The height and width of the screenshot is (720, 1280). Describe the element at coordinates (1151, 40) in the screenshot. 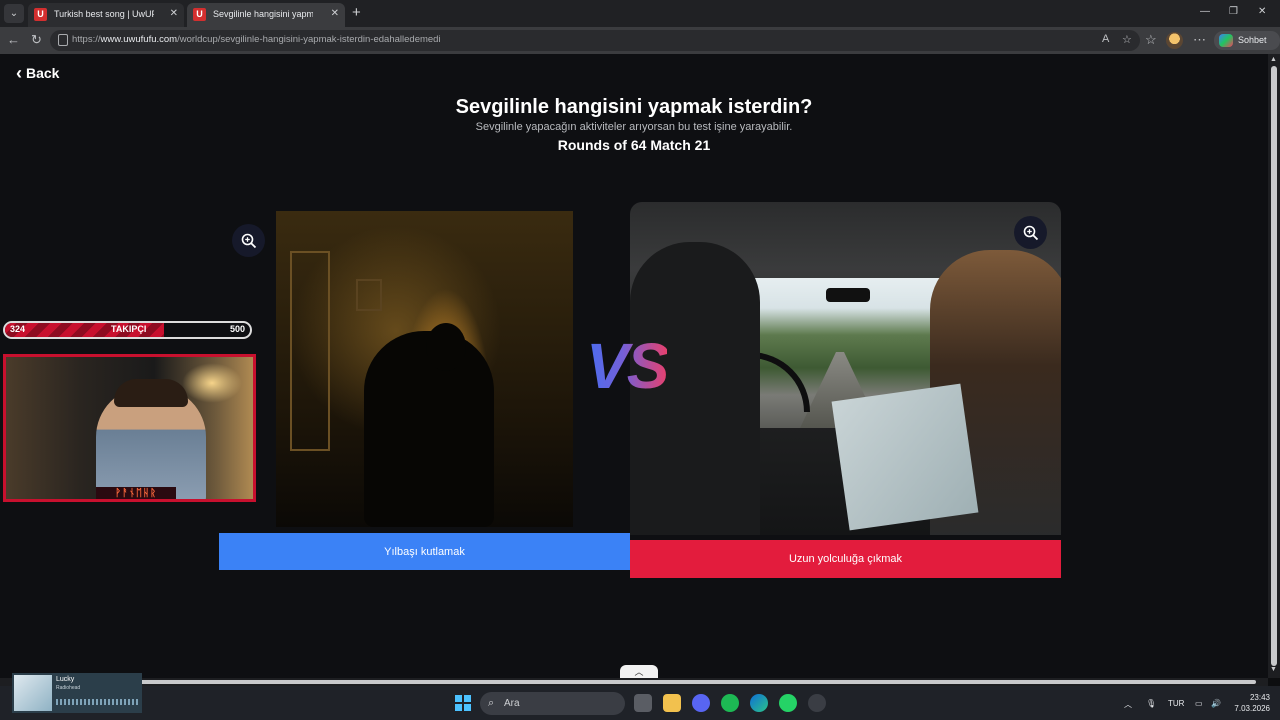

I see `favorites-icon: ☆` at that location.